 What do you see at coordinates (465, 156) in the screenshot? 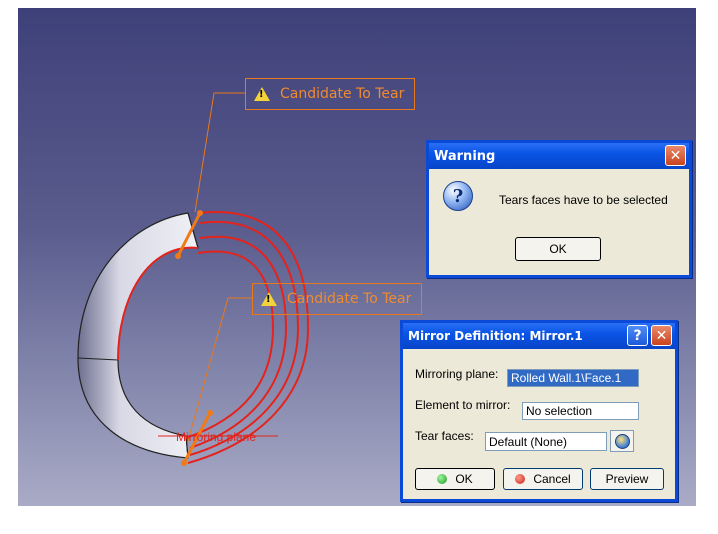
I see `warning-title: Warning` at bounding box center [465, 156].